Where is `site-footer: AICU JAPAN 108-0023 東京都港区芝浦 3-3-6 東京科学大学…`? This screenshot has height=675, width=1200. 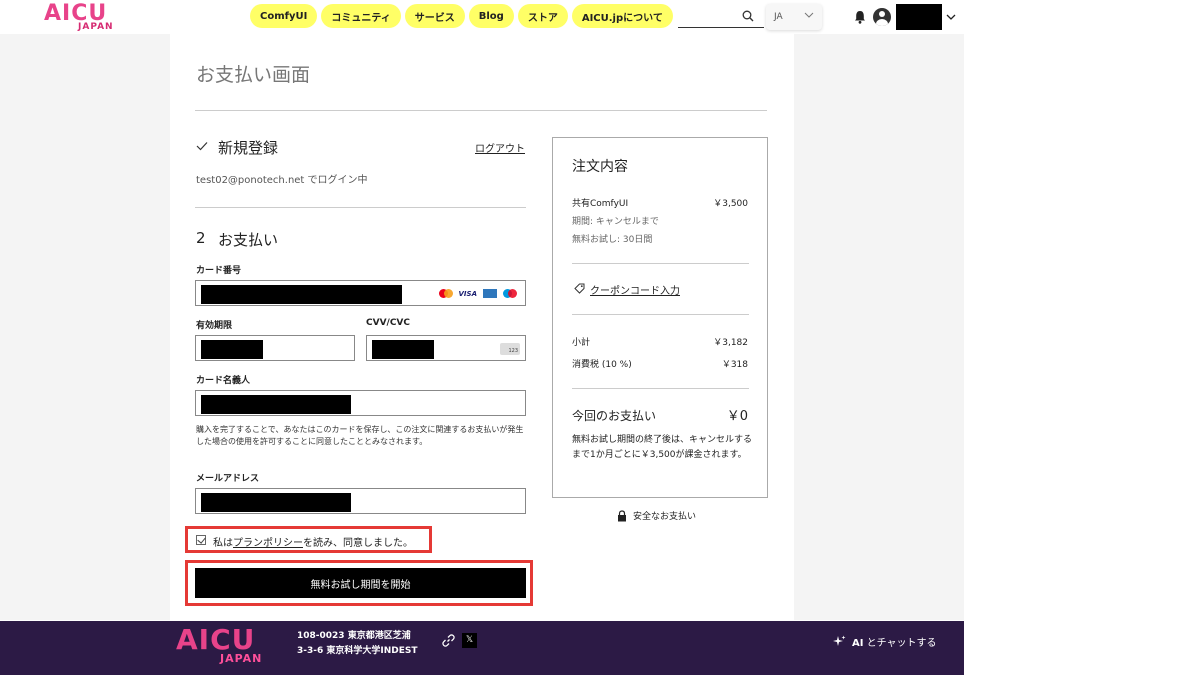
site-footer: AICU JAPAN 108-0023 東京都港区芝浦 3-3-6 東京科学大学… is located at coordinates (482, 648).